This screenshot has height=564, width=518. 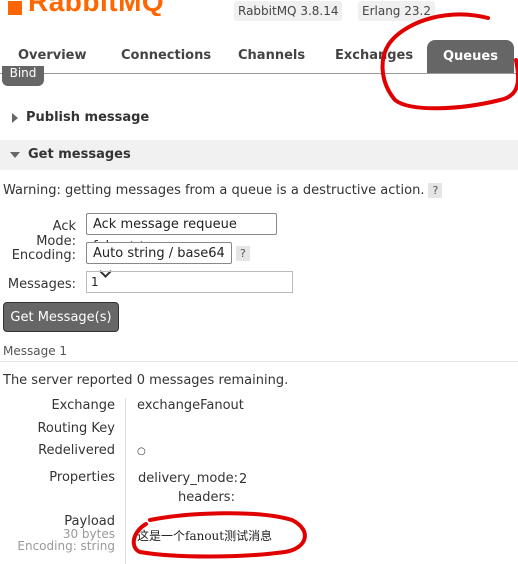 What do you see at coordinates (259, 155) in the screenshot?
I see `get-messages-section: Get messages` at bounding box center [259, 155].